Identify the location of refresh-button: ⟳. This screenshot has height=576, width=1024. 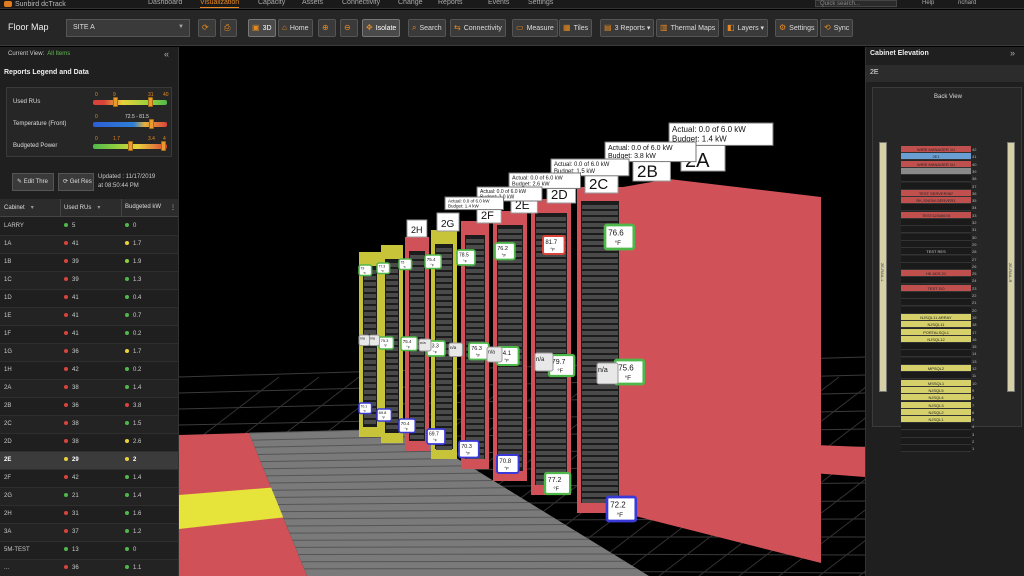
(207, 28).